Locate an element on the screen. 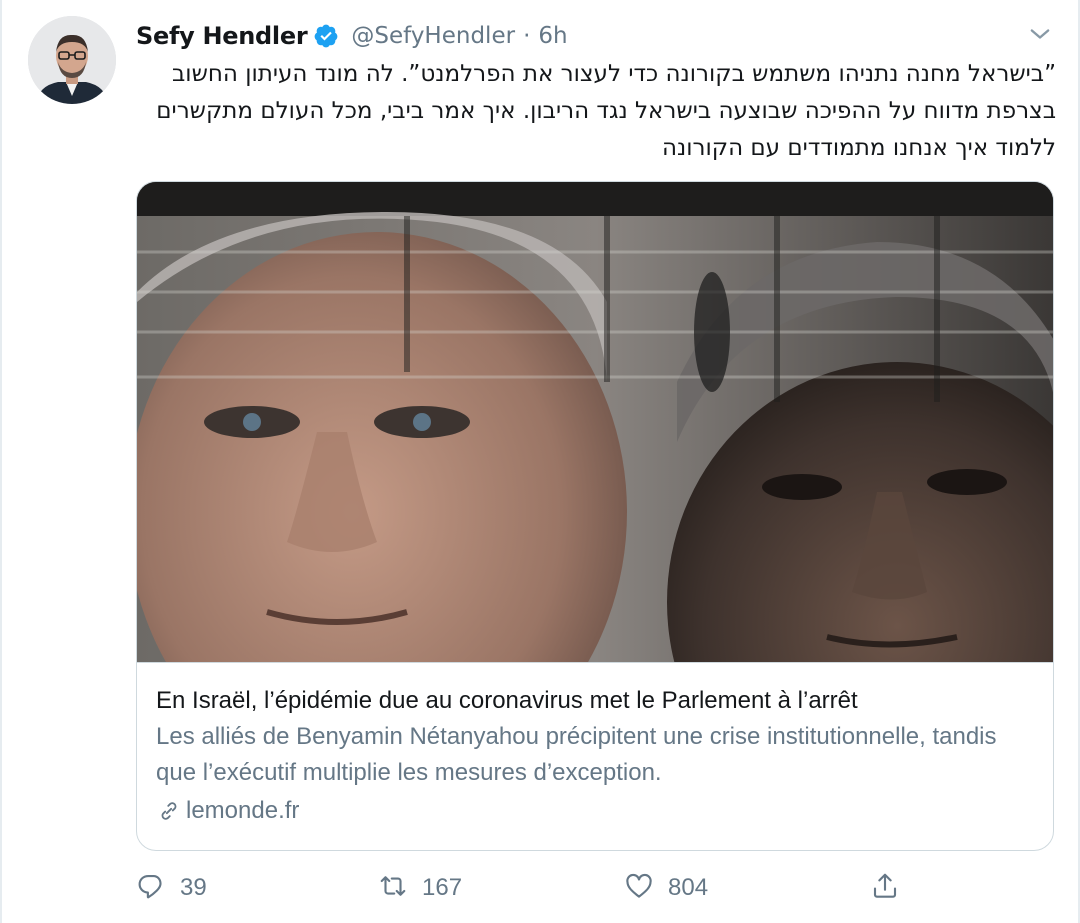 This screenshot has width=1080, height=923. share-button is located at coordinates (885, 888).